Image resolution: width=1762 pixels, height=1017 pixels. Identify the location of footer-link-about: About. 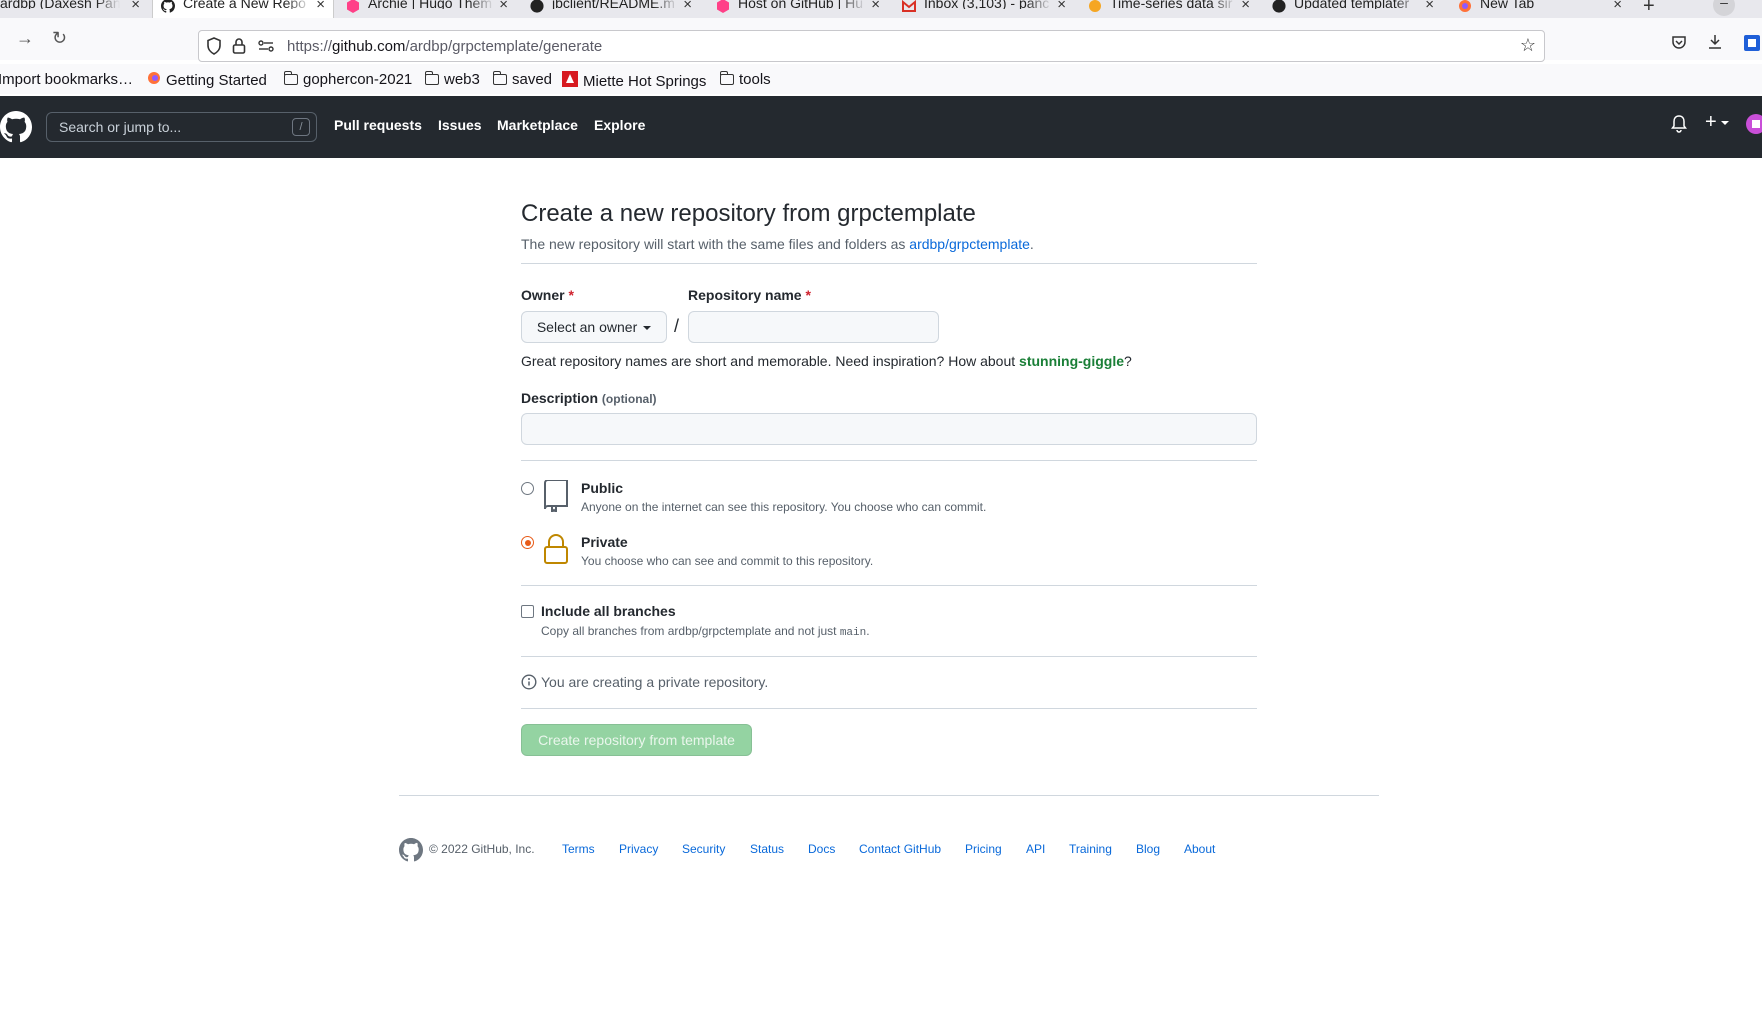
(1199, 849).